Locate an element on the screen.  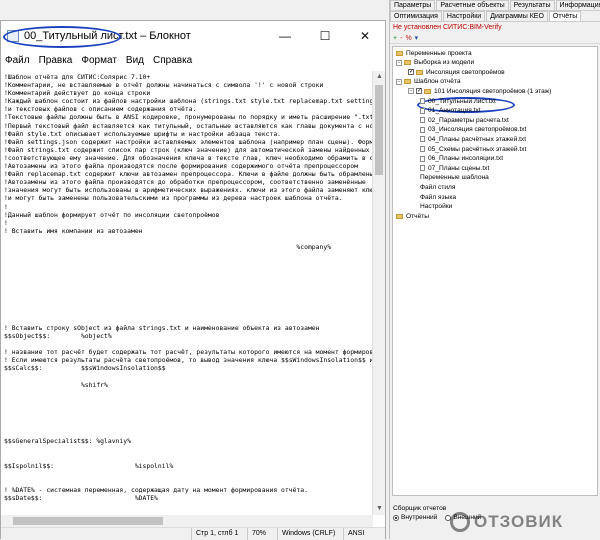
tab-results: Результаты is located at coordinates (532, 5).